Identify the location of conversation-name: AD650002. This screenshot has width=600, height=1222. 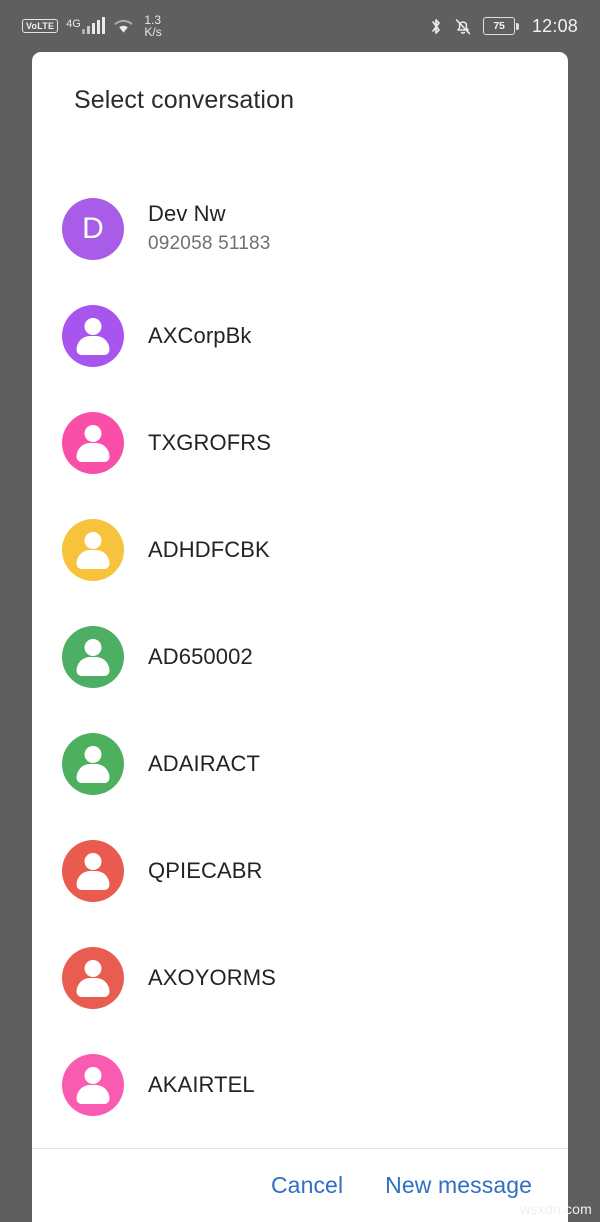
(200, 656).